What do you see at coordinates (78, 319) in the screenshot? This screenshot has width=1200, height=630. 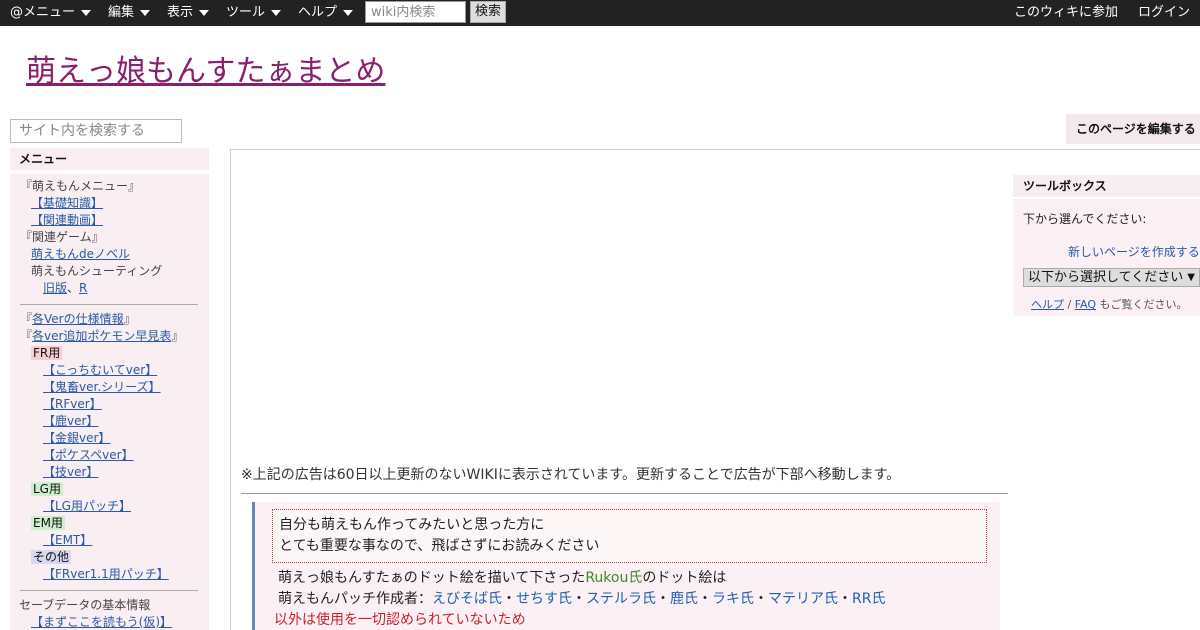 I see `list-item: 『各Verの仕様情報』` at bounding box center [78, 319].